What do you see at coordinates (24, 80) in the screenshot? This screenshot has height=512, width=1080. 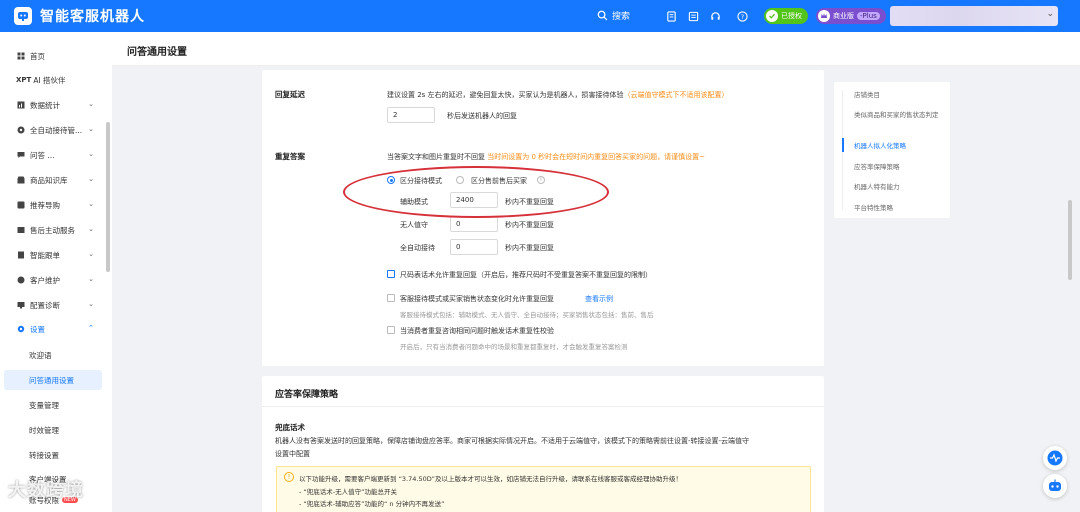 I see `xpt-logo: XPT` at bounding box center [24, 80].